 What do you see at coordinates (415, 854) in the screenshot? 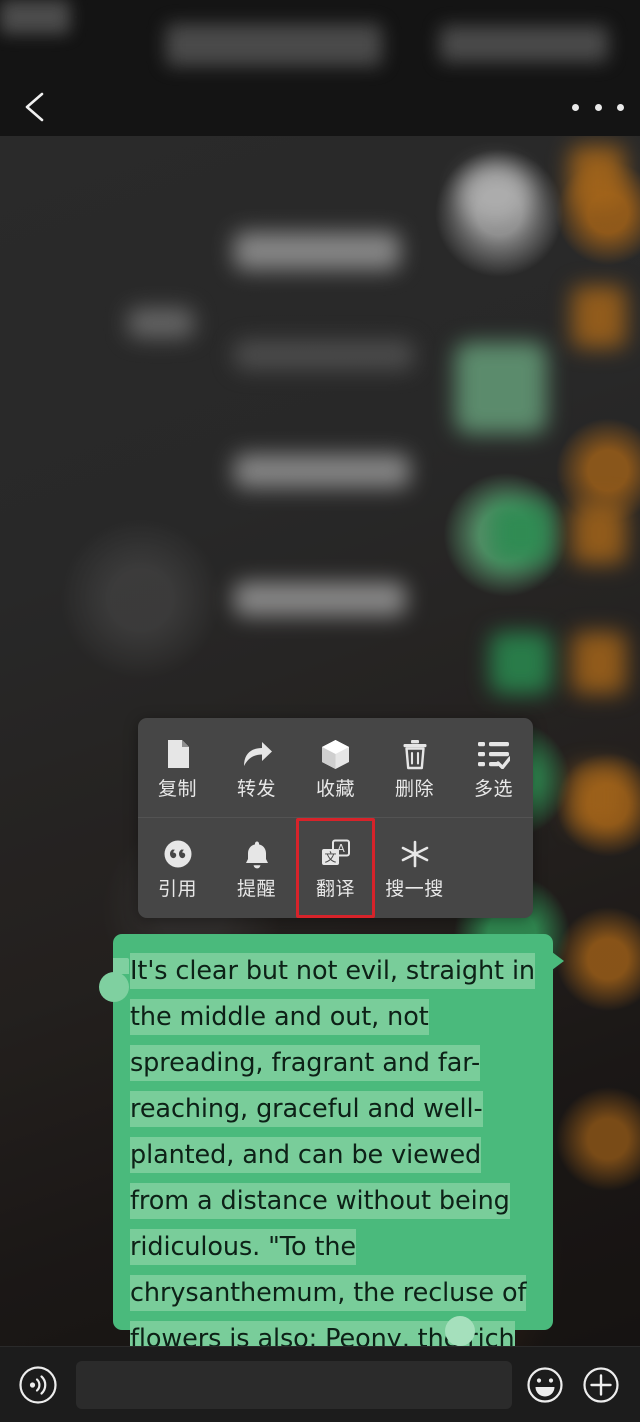
I see `search-sparkle-icon` at bounding box center [415, 854].